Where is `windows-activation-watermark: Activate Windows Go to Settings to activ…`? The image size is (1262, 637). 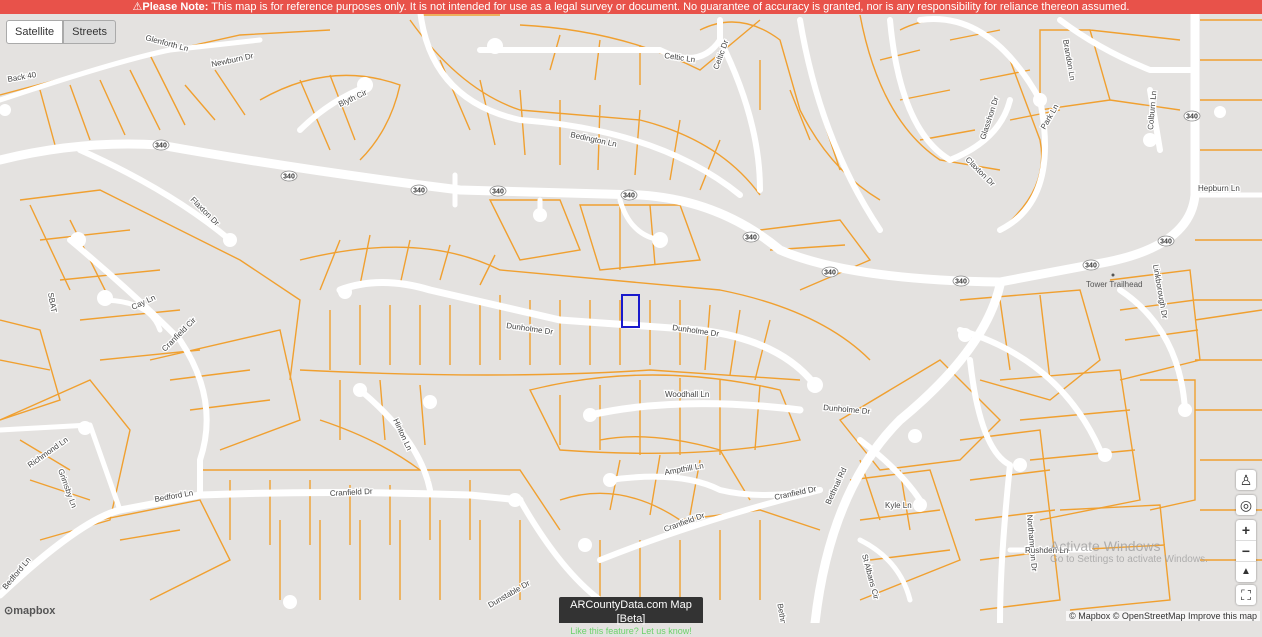
windows-activation-watermark: Activate Windows Go to Settings to activ… is located at coordinates (1129, 551).